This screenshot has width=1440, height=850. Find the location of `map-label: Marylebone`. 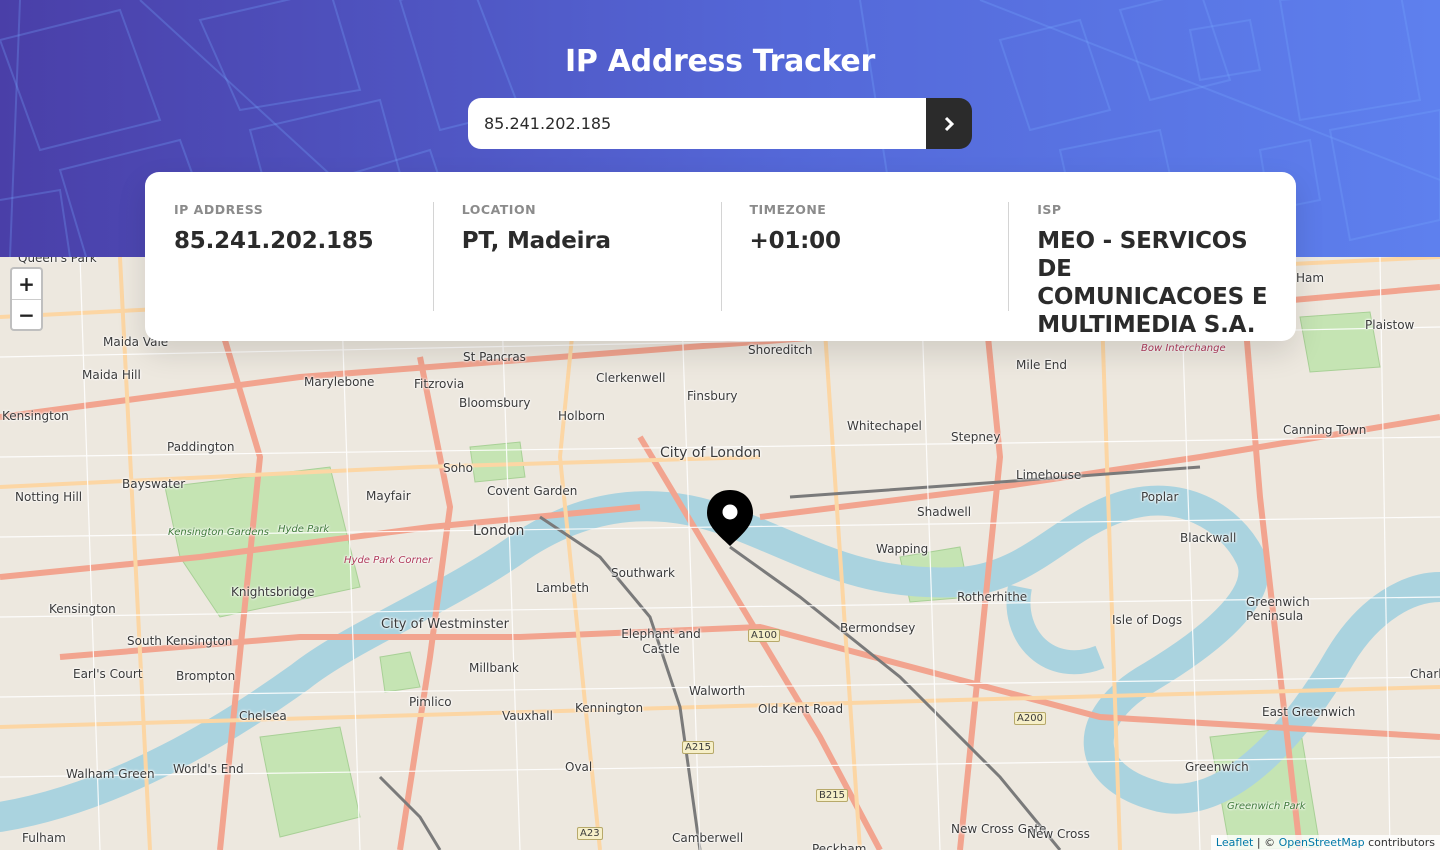

map-label: Marylebone is located at coordinates (339, 382).